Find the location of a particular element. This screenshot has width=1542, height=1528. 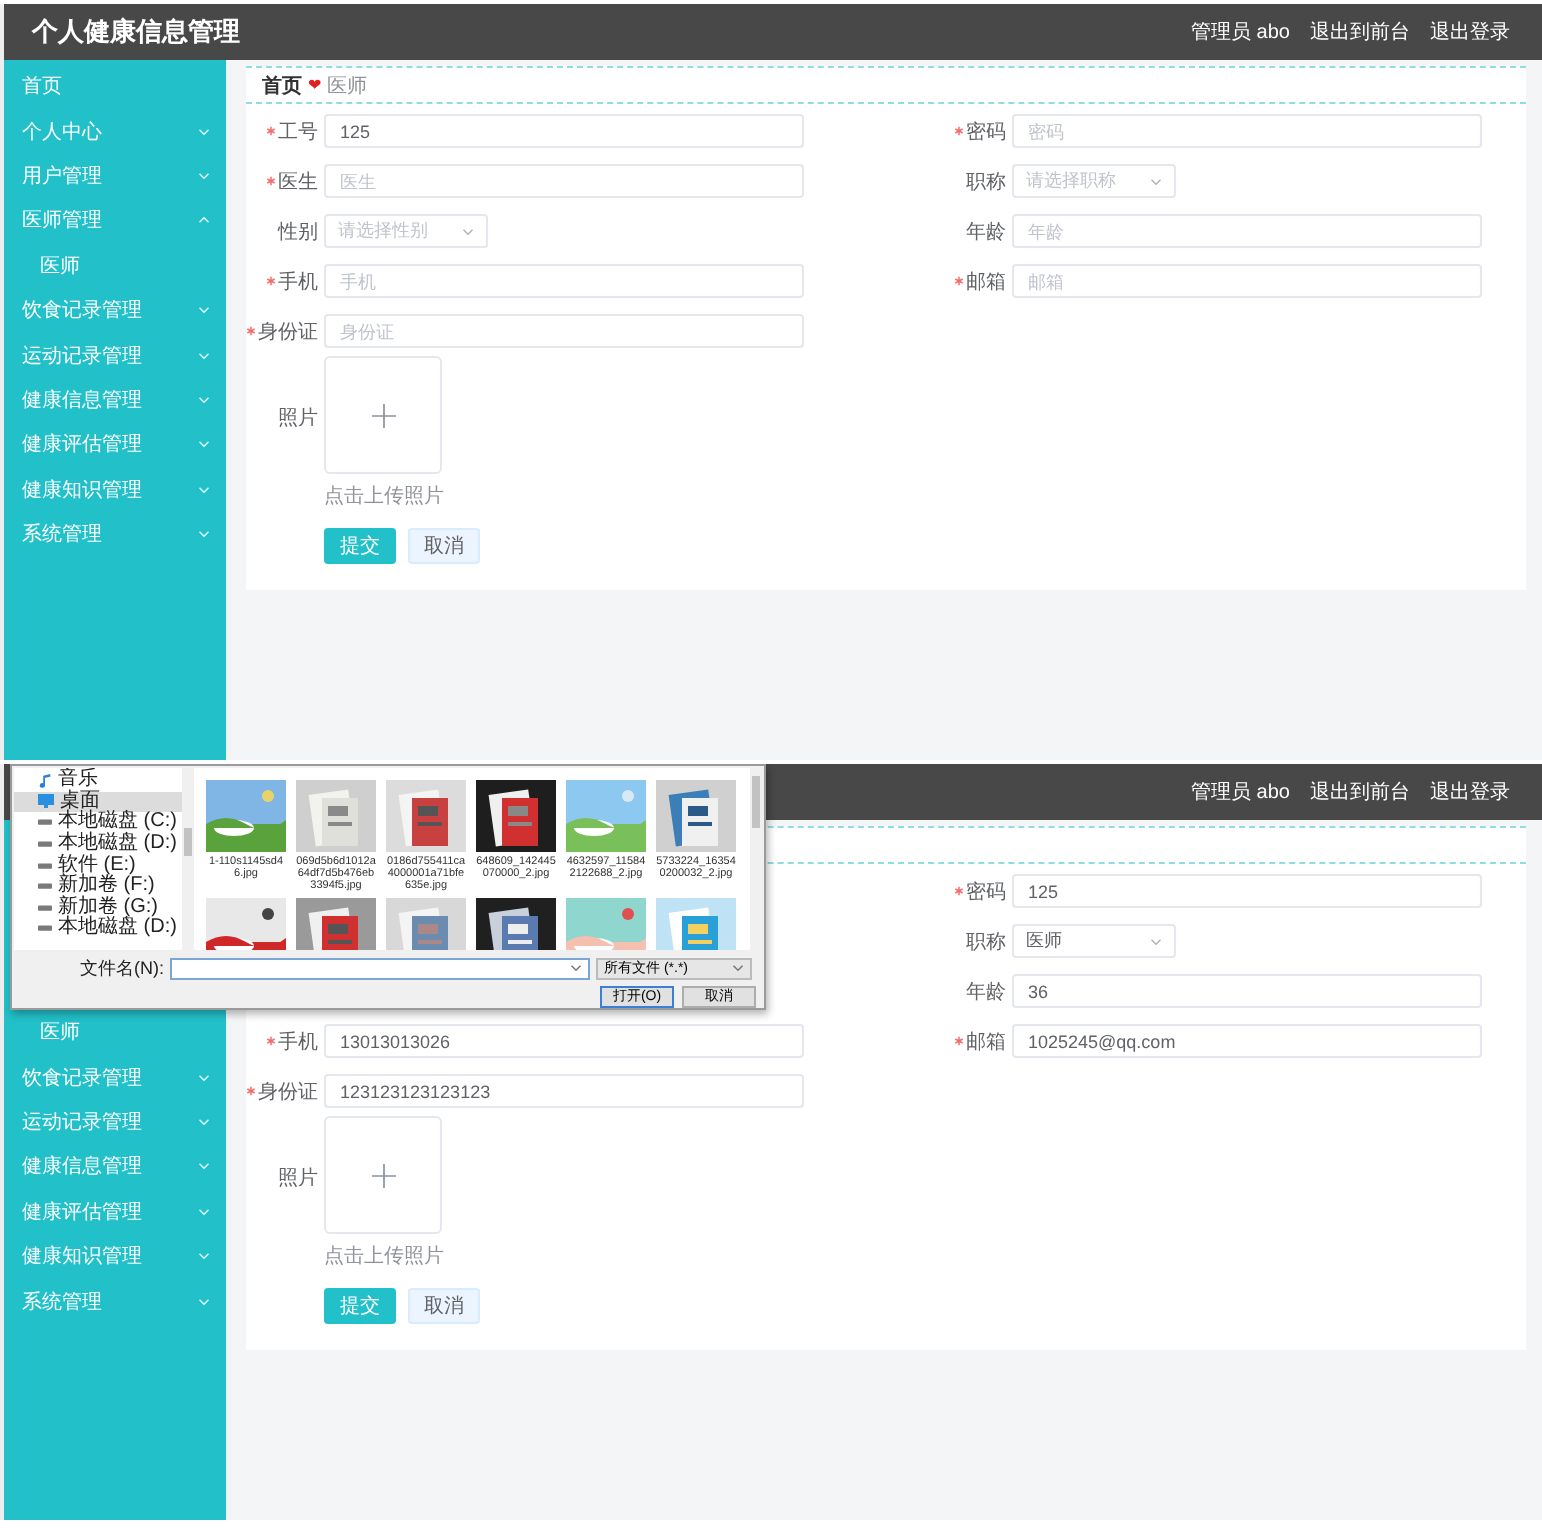

text-field: 13013013026 is located at coordinates (564, 1041).